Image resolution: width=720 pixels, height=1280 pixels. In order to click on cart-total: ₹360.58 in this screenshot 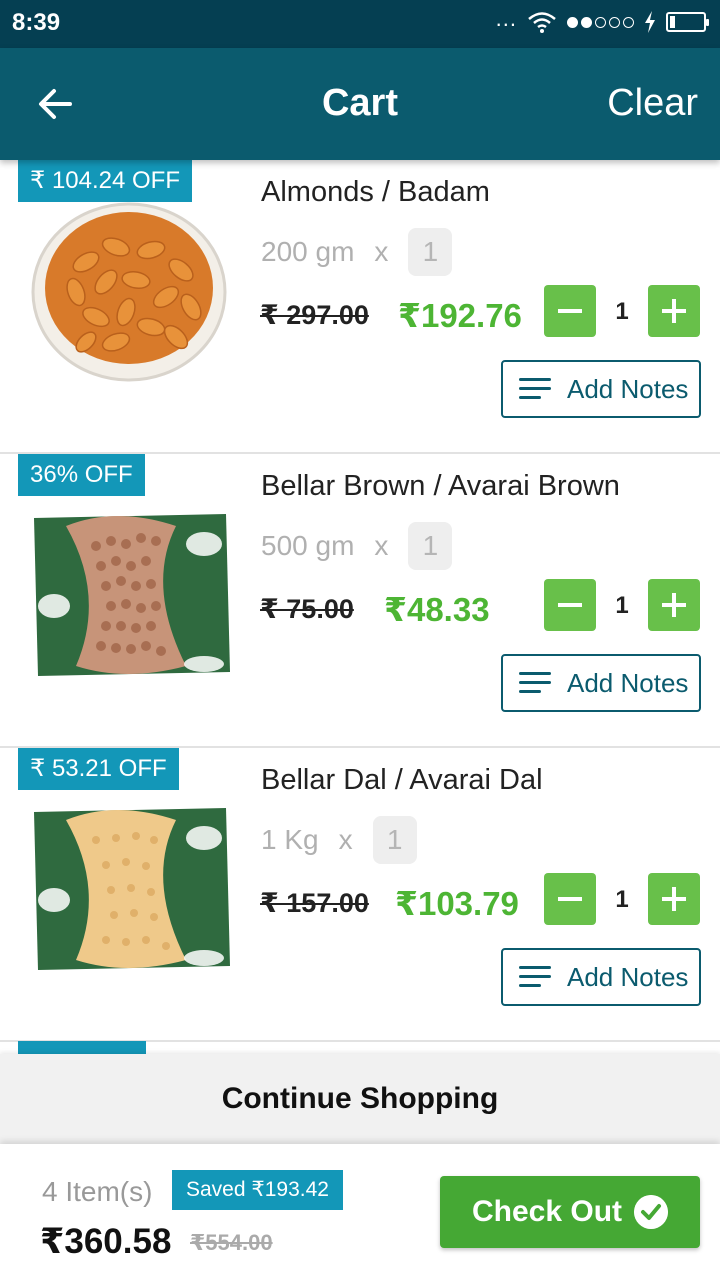, I will do `click(106, 1241)`.